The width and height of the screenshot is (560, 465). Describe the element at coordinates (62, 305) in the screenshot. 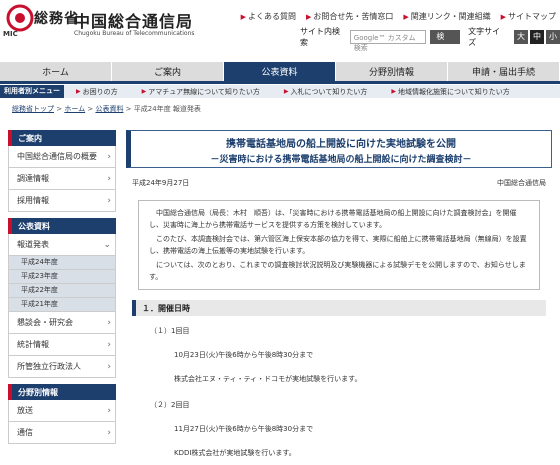

I see `sidebar-subitem: 平成21年度` at that location.